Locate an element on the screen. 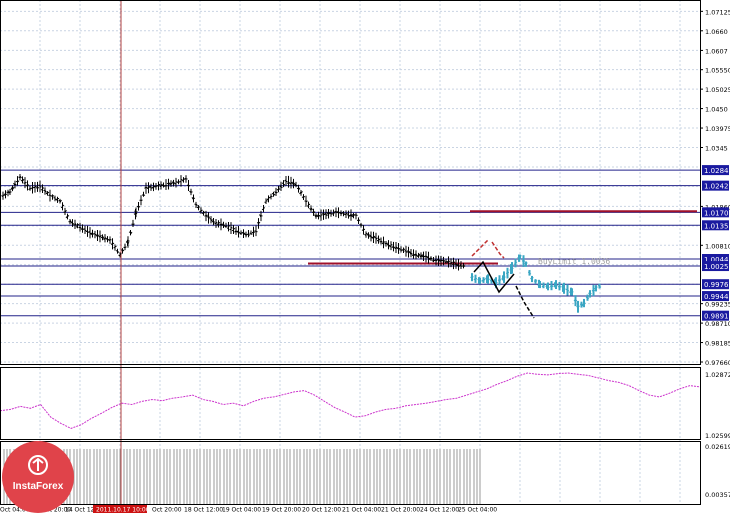 The width and height of the screenshot is (730, 513). x-tick-label: 21 Oct 04:00 is located at coordinates (361, 510).